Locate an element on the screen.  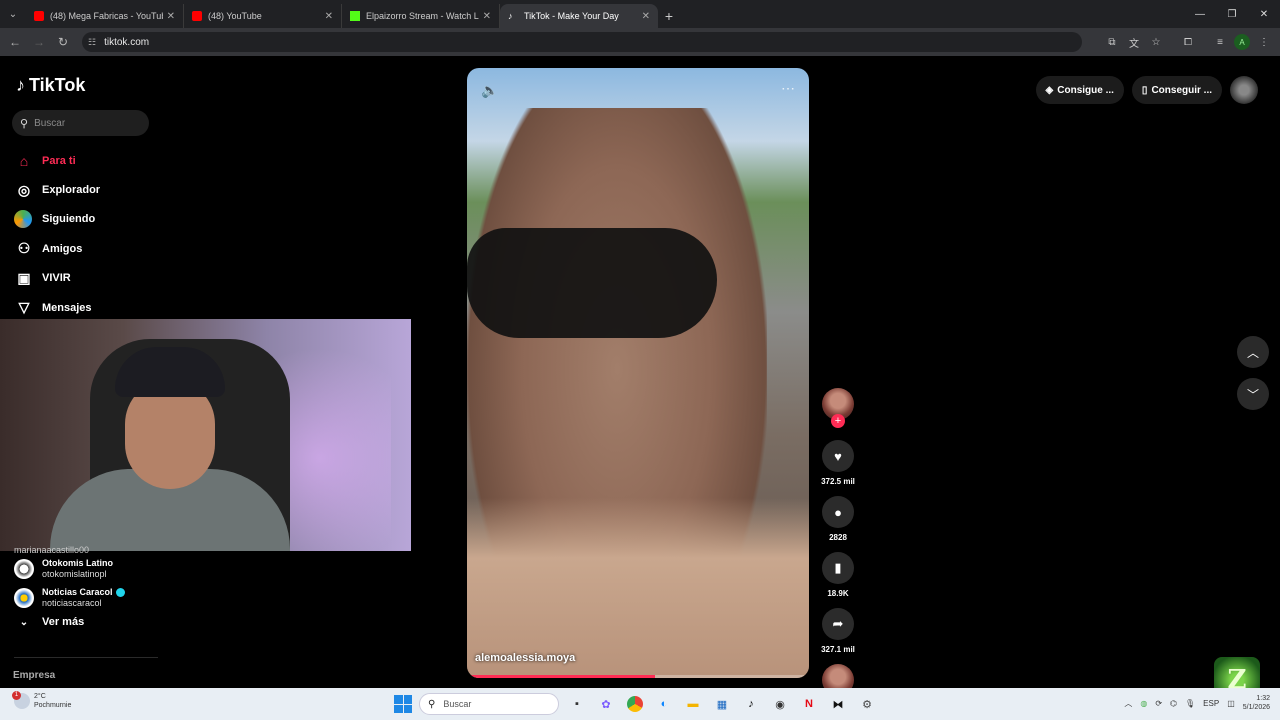
copilot-icon: ✿ is located at coordinates (606, 704).